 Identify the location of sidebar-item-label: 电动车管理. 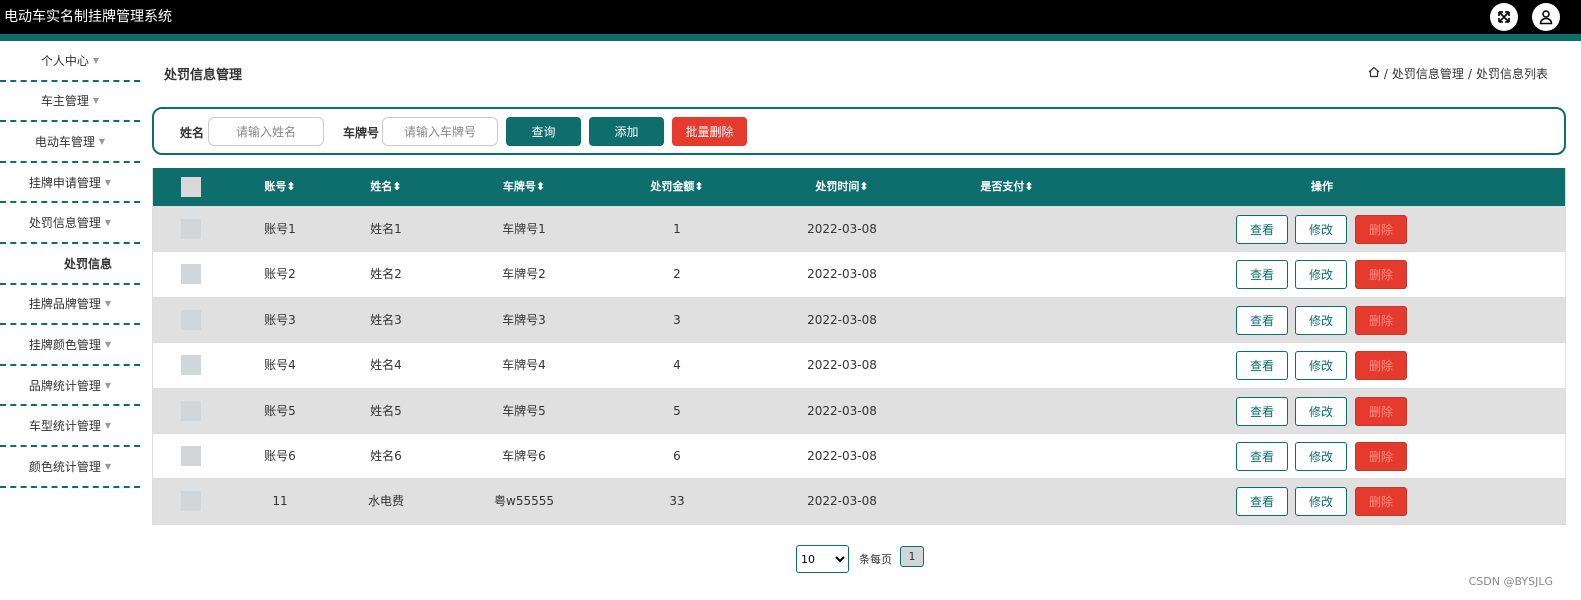
(64, 141).